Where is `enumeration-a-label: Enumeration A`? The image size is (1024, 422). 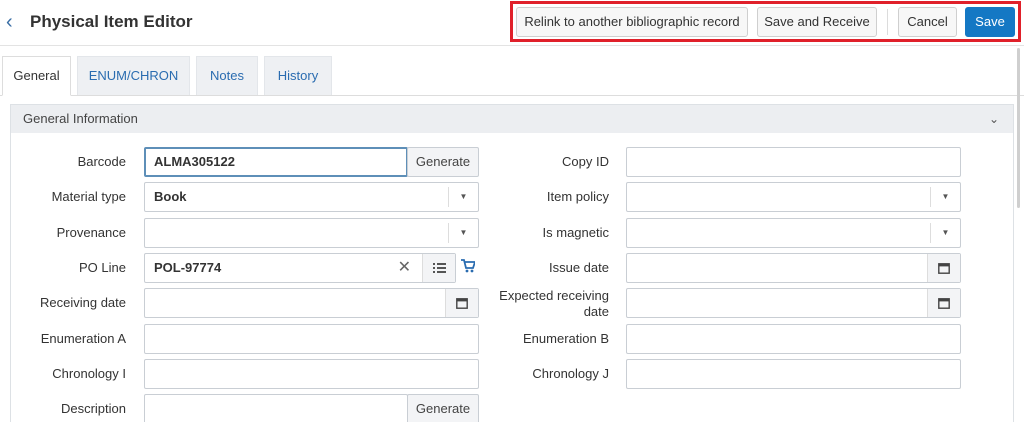
enumeration-a-label: Enumeration A is located at coordinates (83, 338).